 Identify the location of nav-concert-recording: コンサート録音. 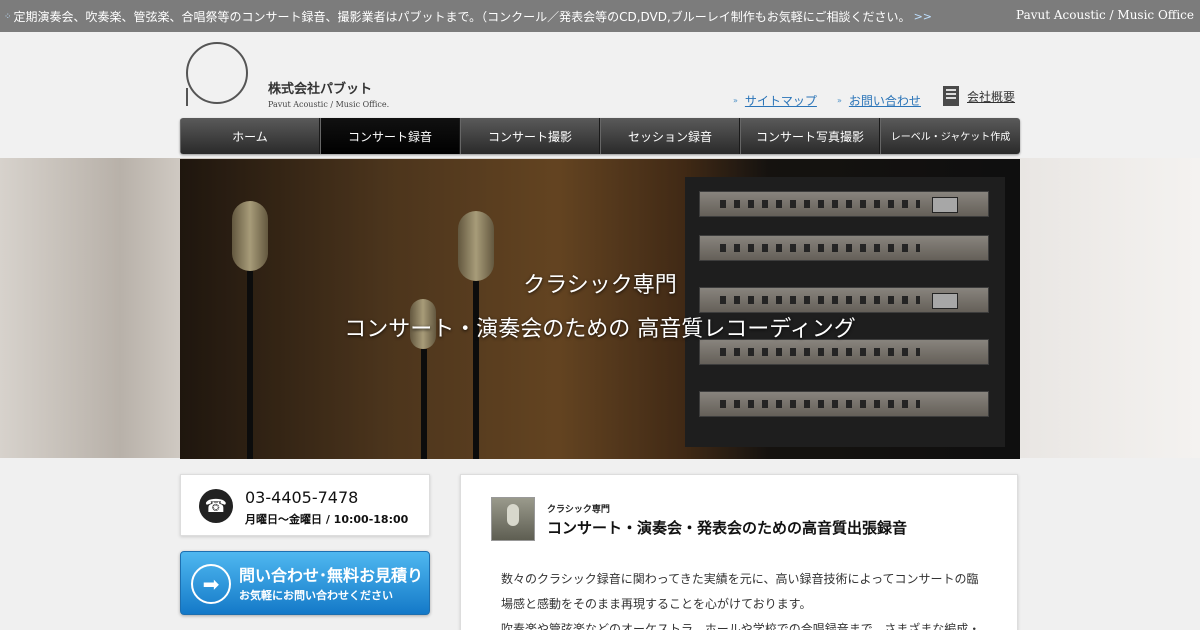
(390, 136).